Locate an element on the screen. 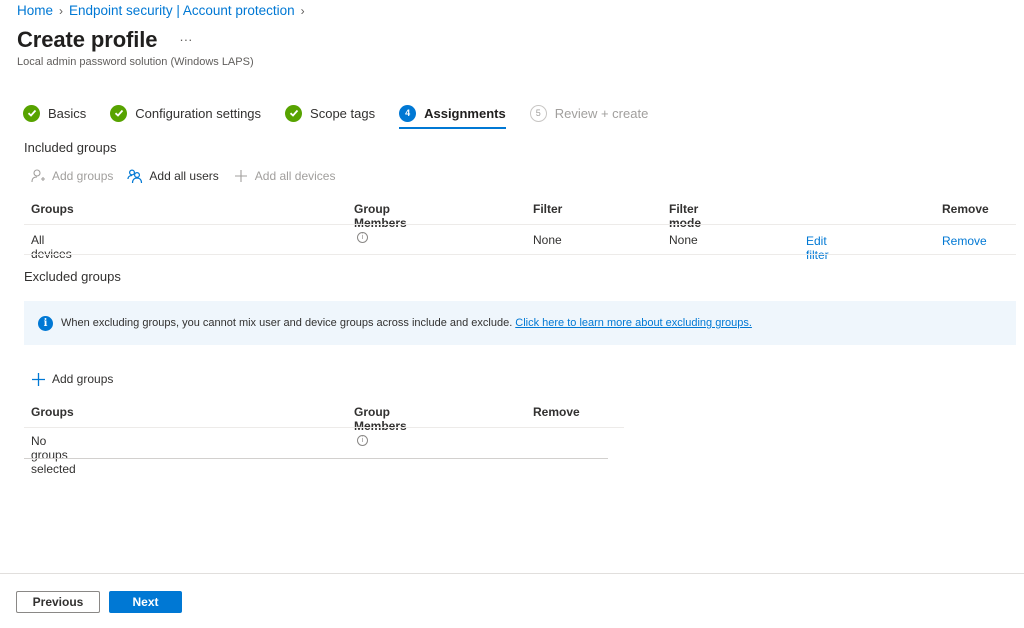  step-label: Basics is located at coordinates (67, 113).